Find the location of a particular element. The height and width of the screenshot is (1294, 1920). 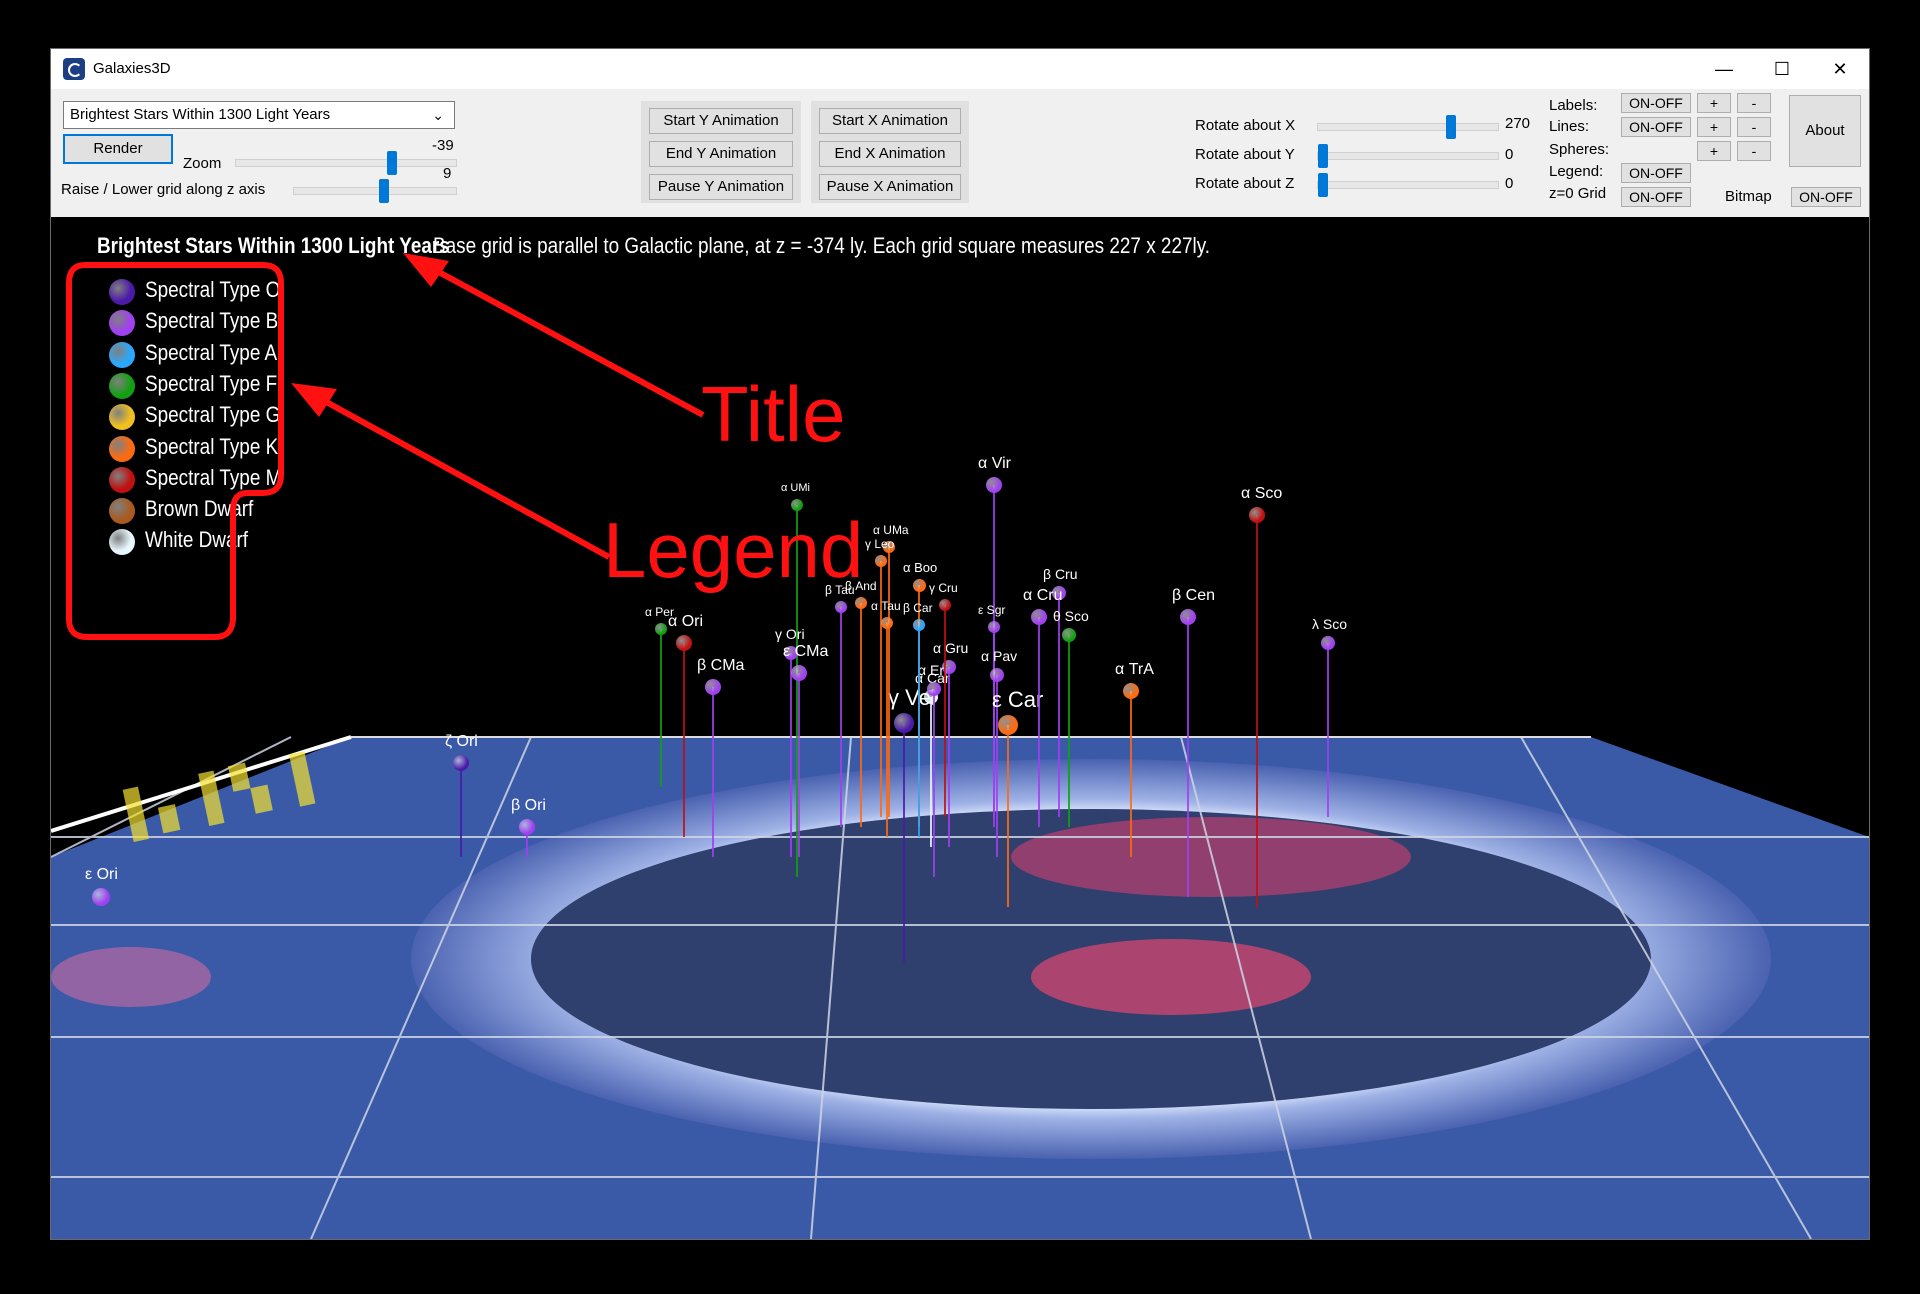

rotate-x-slider-thumb is located at coordinates (1451, 127).